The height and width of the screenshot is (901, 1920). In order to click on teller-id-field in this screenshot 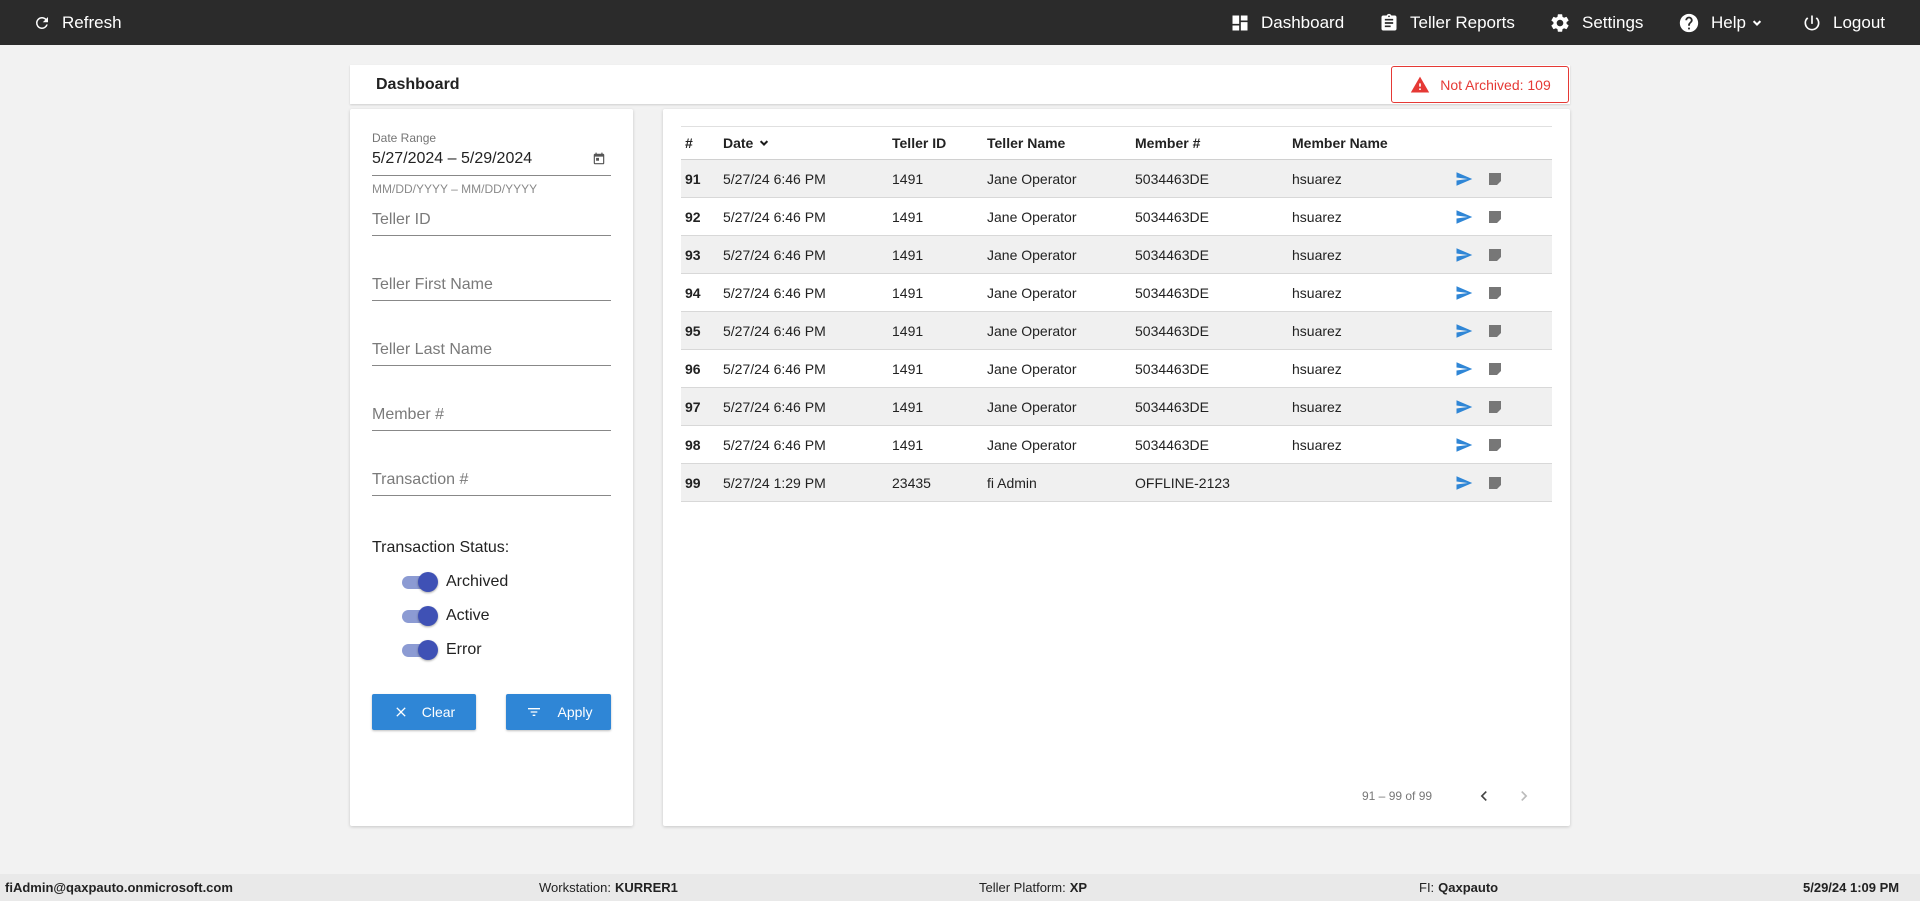, I will do `click(491, 221)`.